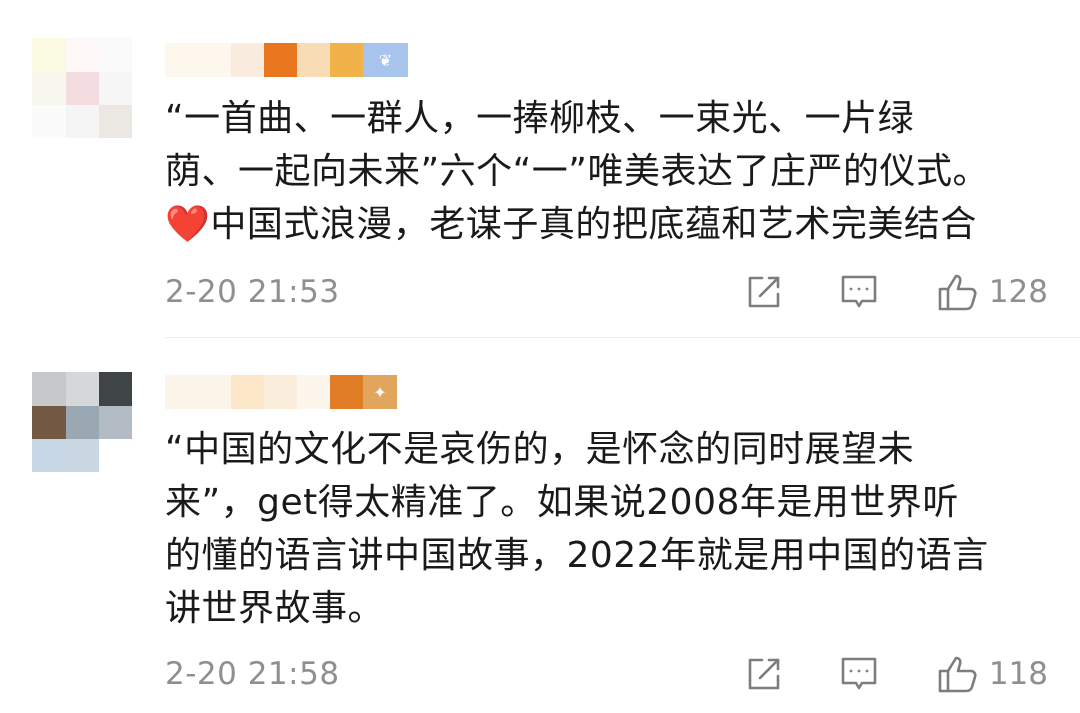 The width and height of the screenshot is (1080, 713). Describe the element at coordinates (540, 449) in the screenshot. I see `comment-line: “中国的文化不是哀伤的，是怀念的同时展望未` at that location.